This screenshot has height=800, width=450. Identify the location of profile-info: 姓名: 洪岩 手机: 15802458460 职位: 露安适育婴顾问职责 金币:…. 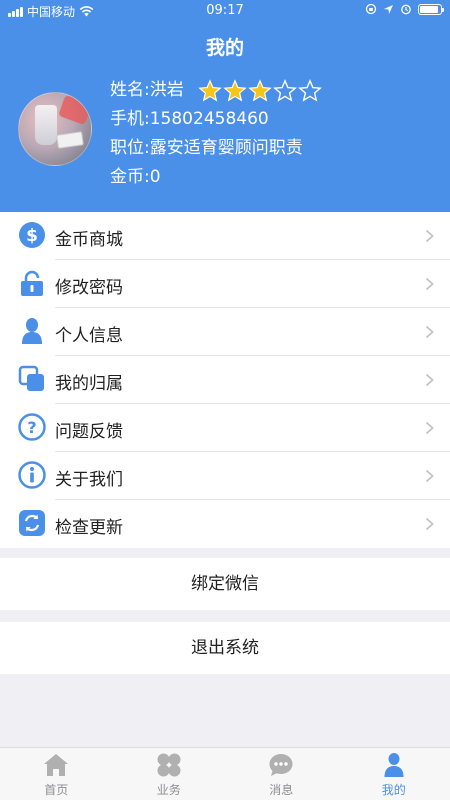
(216, 134).